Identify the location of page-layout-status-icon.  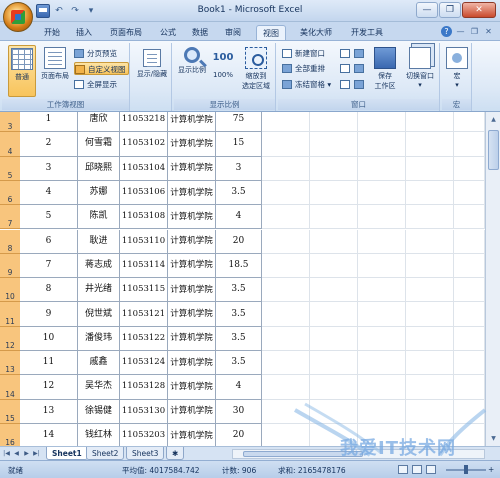
(417, 469).